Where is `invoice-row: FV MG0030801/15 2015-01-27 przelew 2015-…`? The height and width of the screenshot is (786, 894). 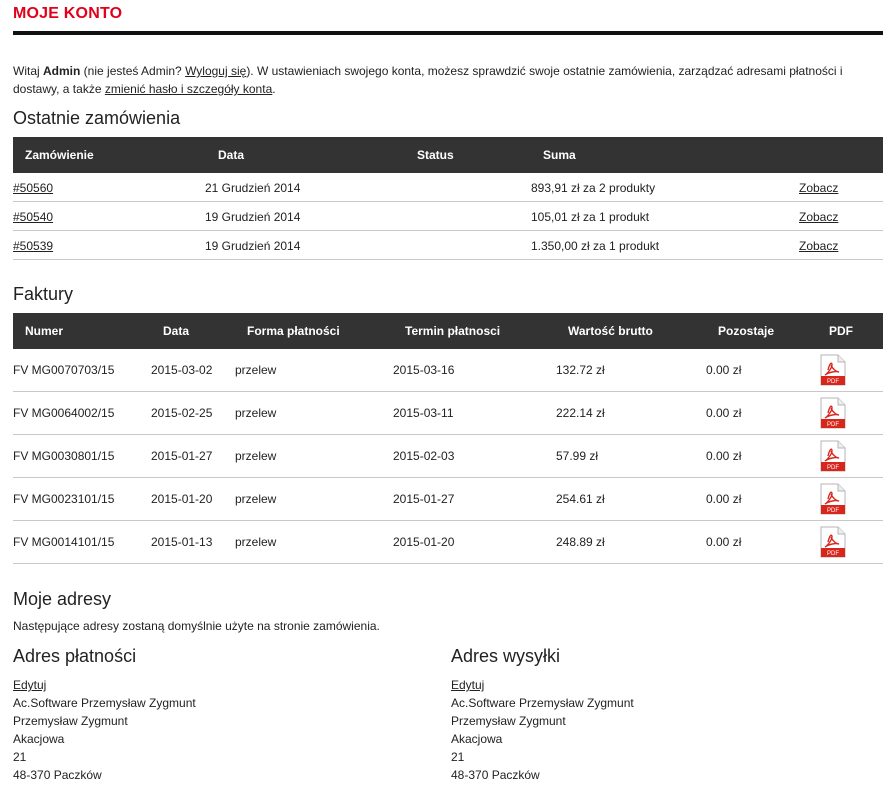
invoice-row: FV MG0030801/15 2015-01-27 przelew 2015-… is located at coordinates (448, 456).